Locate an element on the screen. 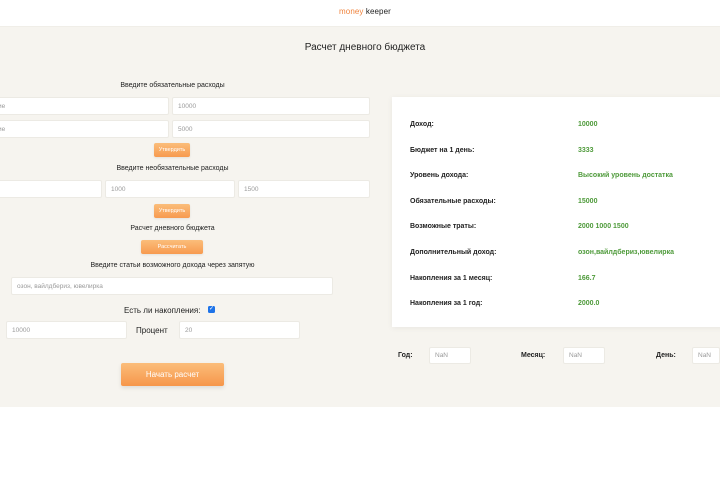  savings-label: Есть ли накопления: is located at coordinates (162, 310).